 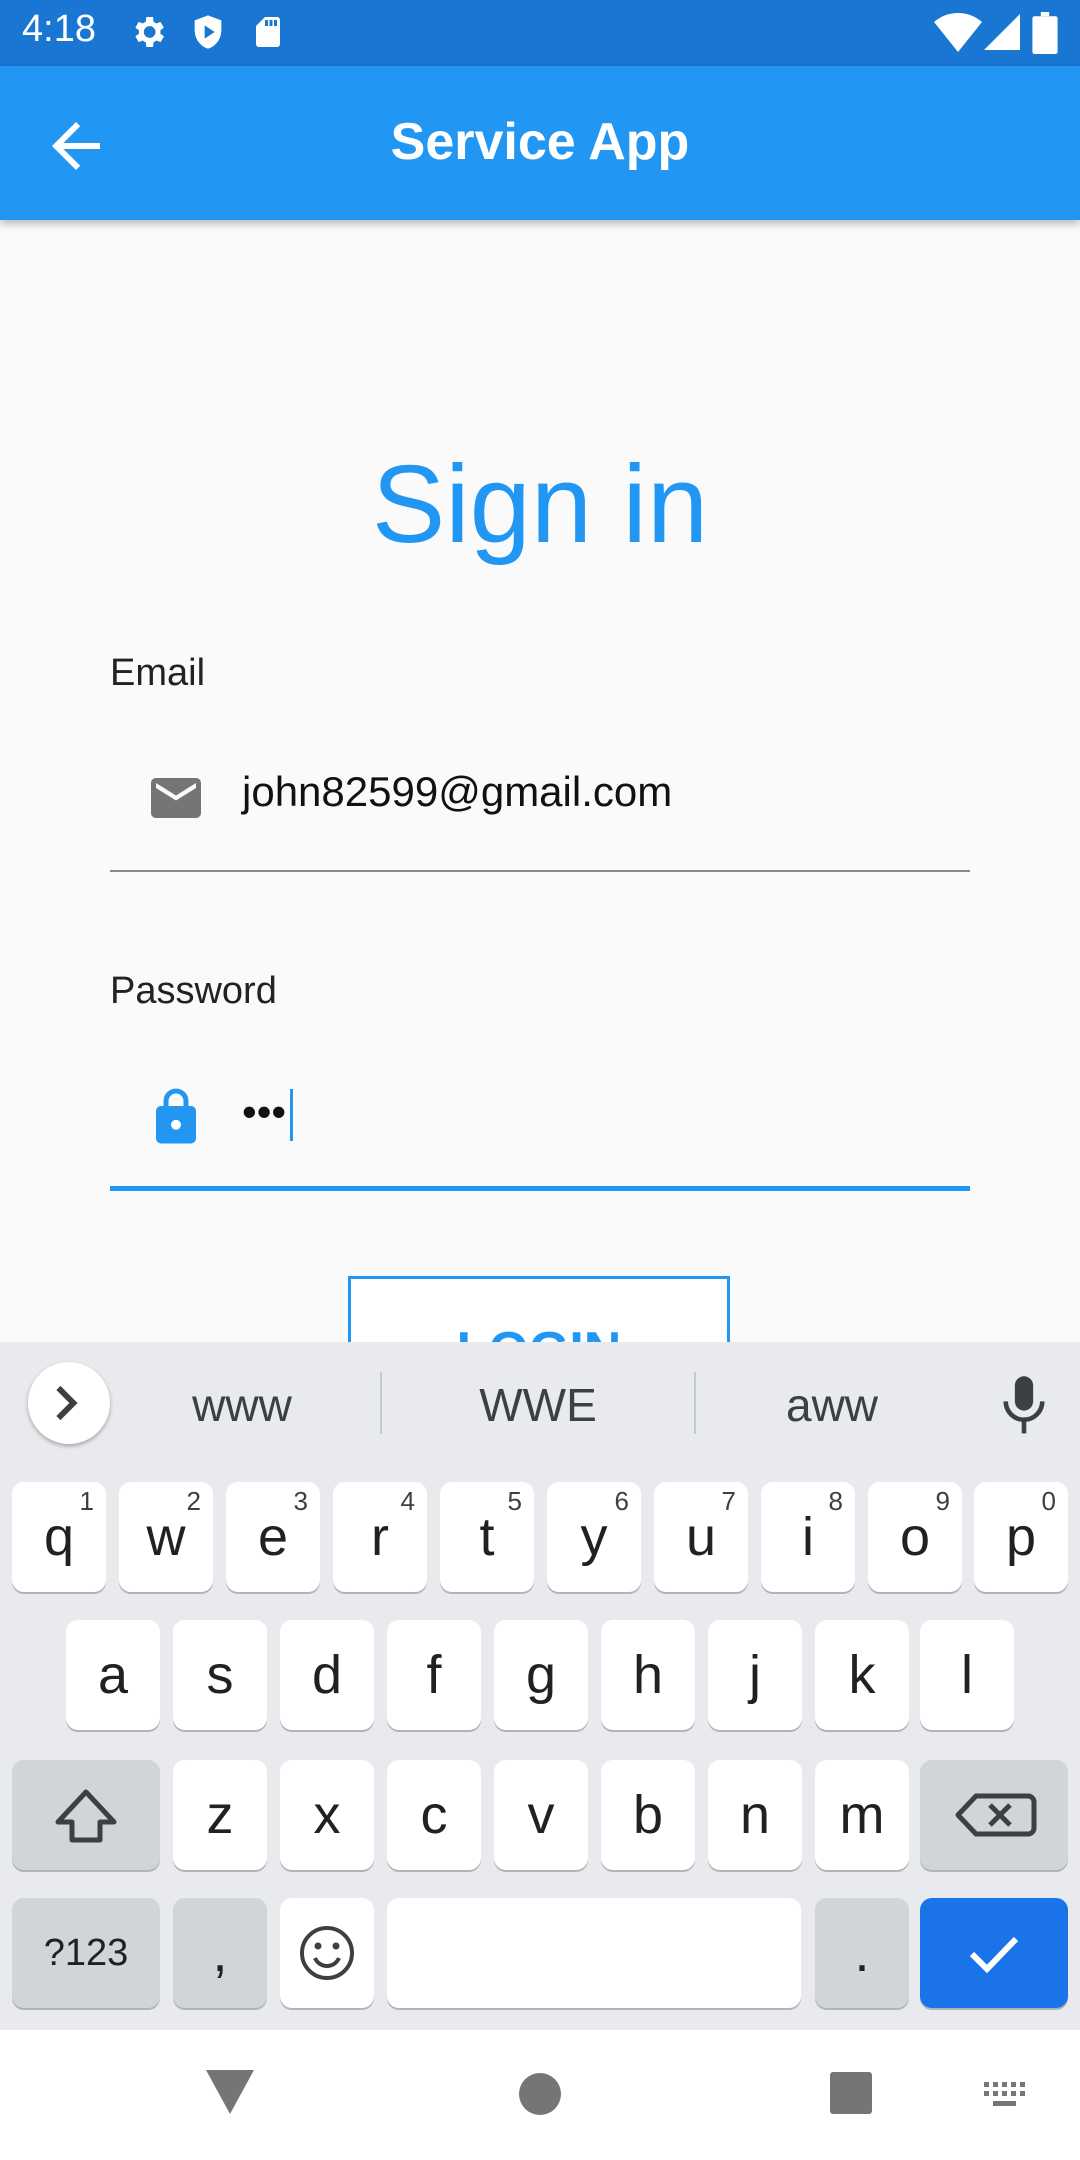 What do you see at coordinates (621, 1501) in the screenshot?
I see `key-hint: 6` at bounding box center [621, 1501].